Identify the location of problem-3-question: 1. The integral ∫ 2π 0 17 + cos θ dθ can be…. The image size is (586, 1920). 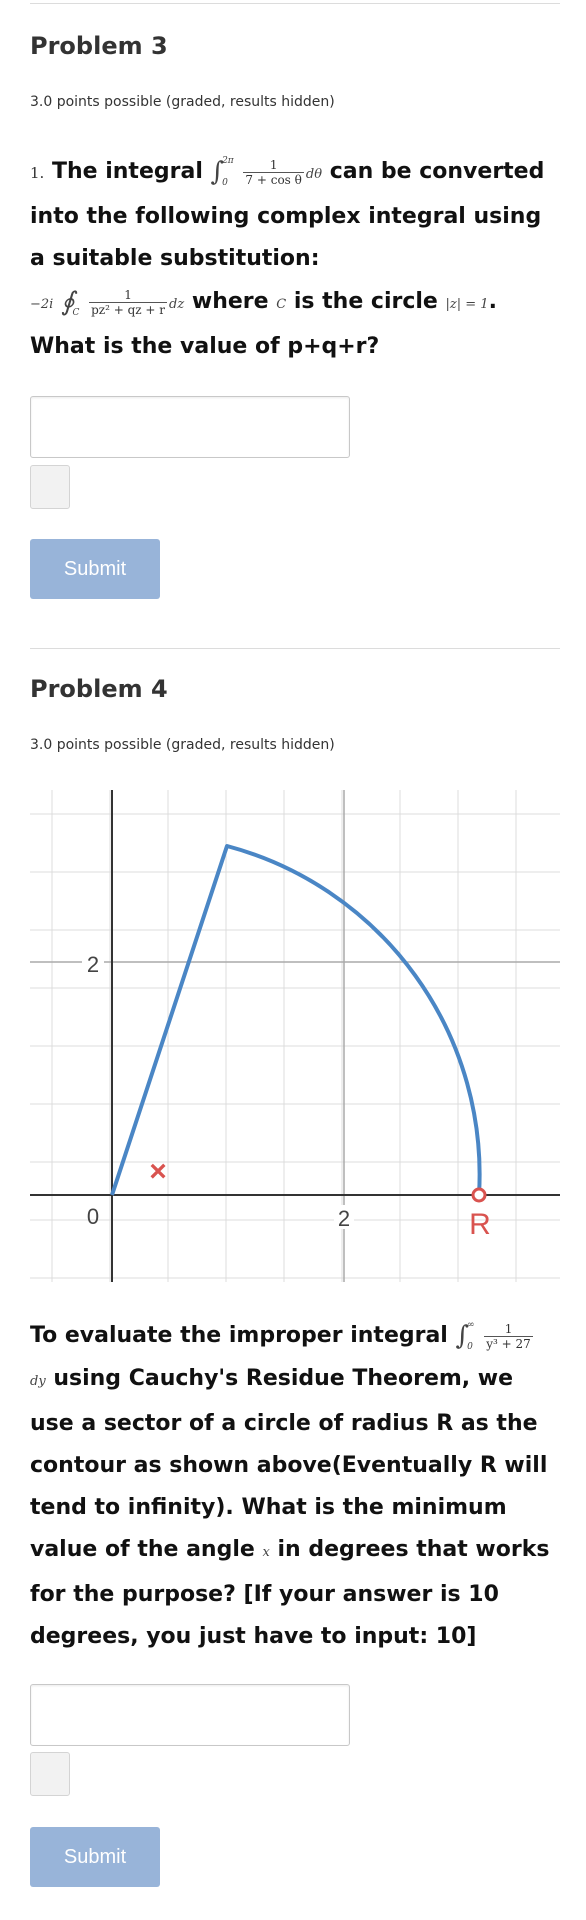
(290, 259).